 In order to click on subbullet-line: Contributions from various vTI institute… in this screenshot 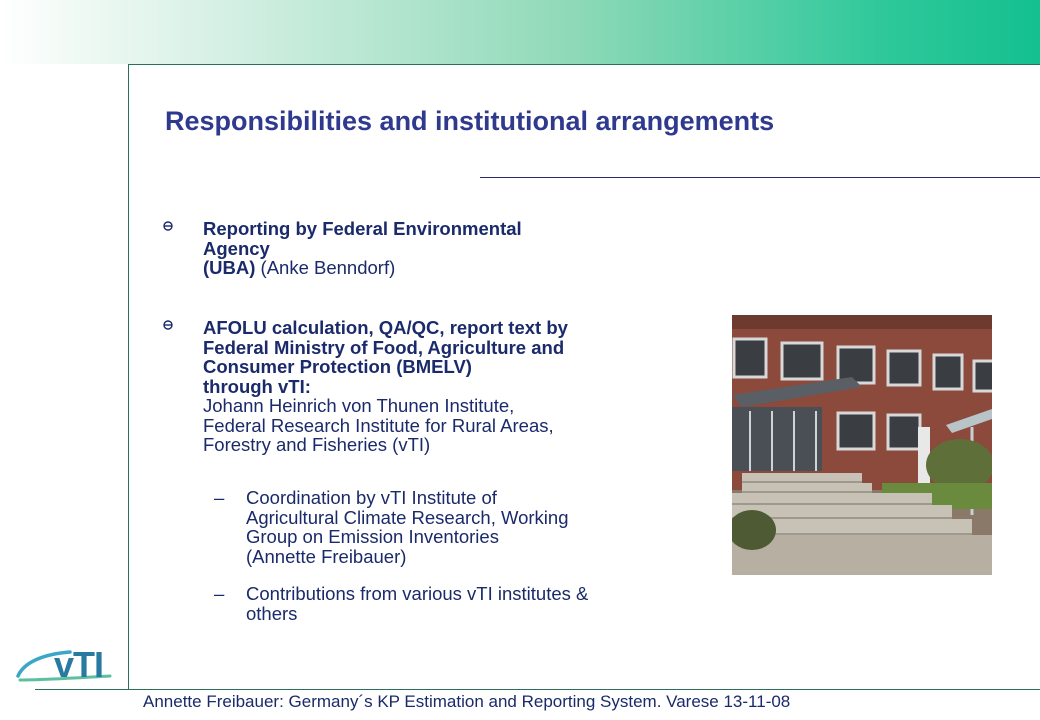, I will do `click(417, 593)`.